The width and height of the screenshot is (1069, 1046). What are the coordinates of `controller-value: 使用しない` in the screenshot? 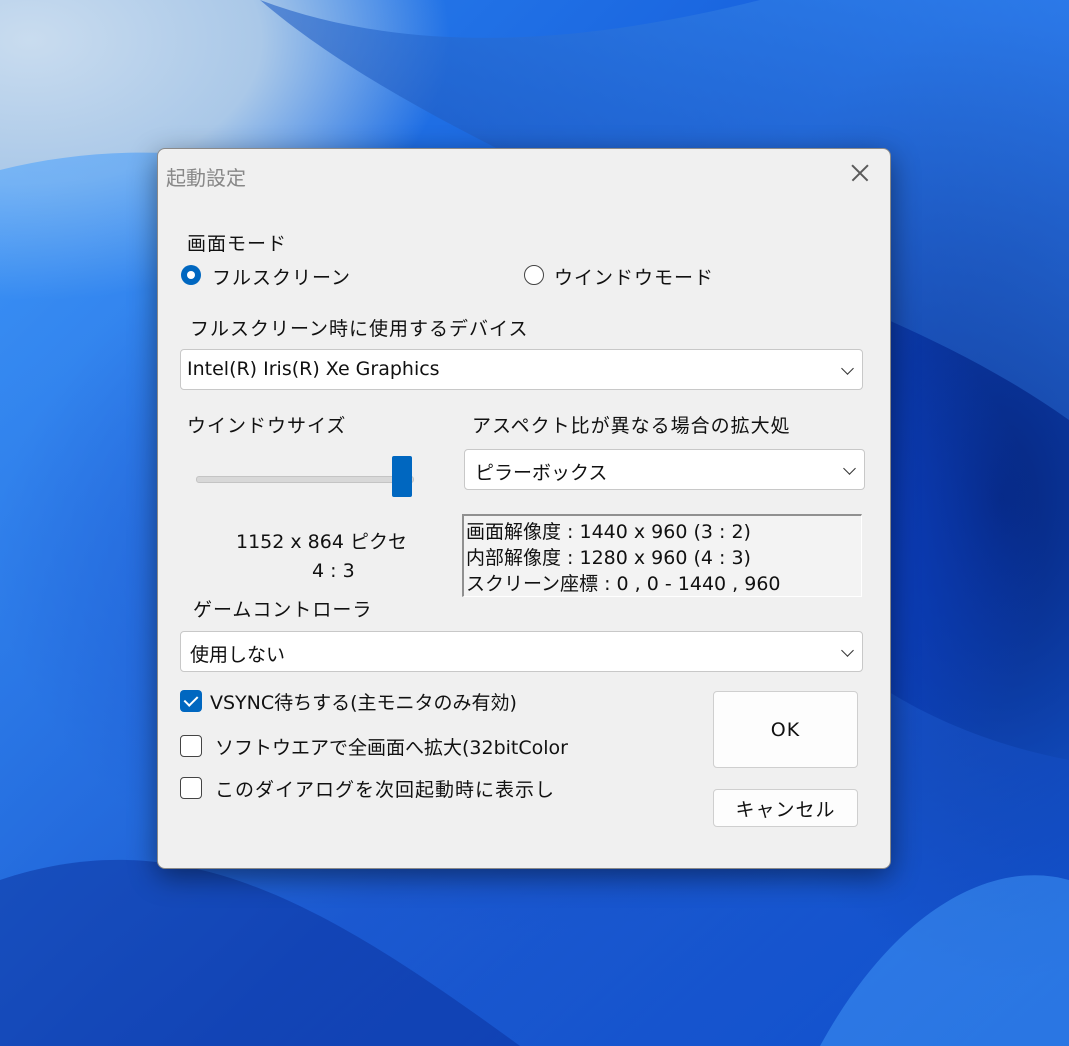 It's located at (238, 655).